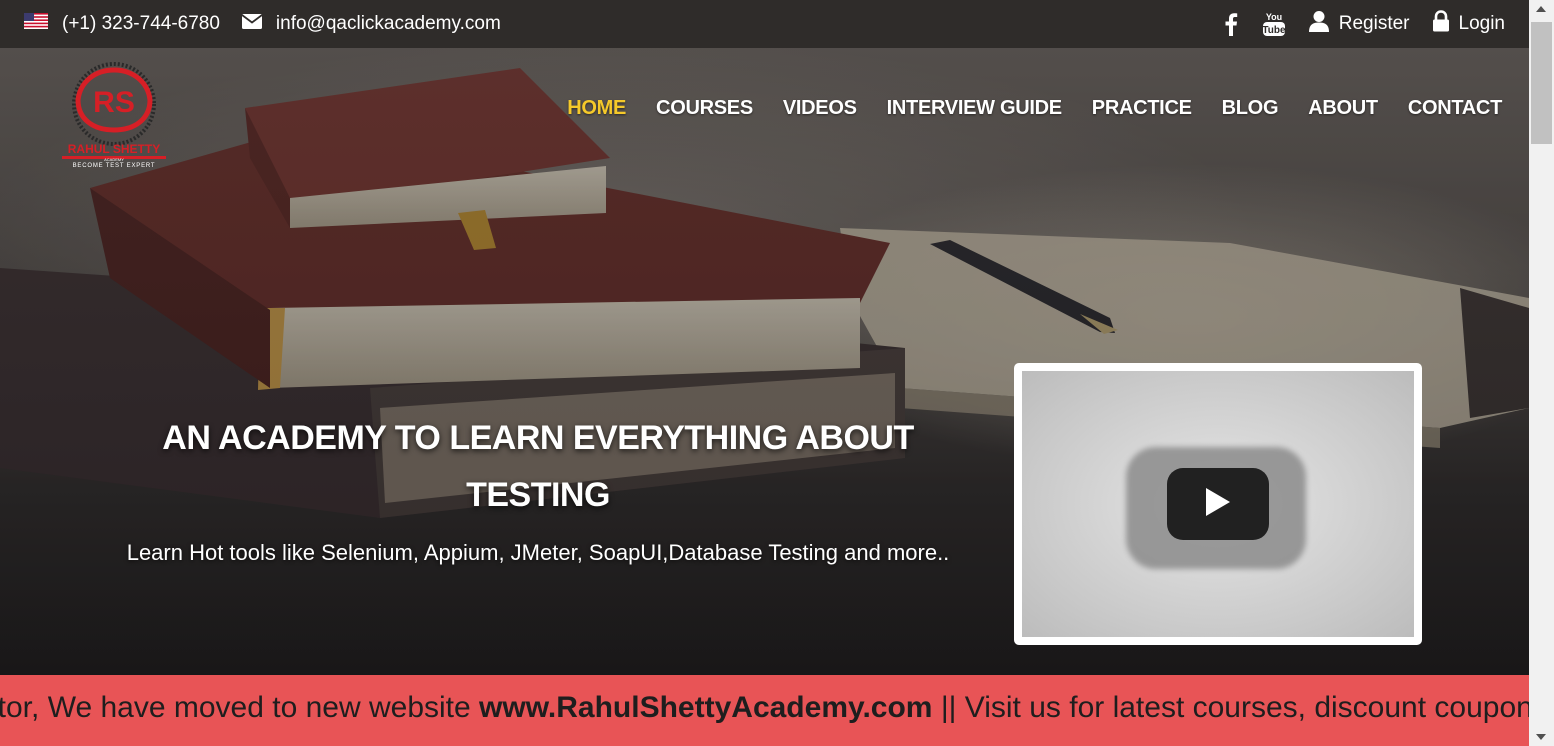 This screenshot has height=746, width=1554. Describe the element at coordinates (1541, 737) in the screenshot. I see `scroll-down-icon` at that location.